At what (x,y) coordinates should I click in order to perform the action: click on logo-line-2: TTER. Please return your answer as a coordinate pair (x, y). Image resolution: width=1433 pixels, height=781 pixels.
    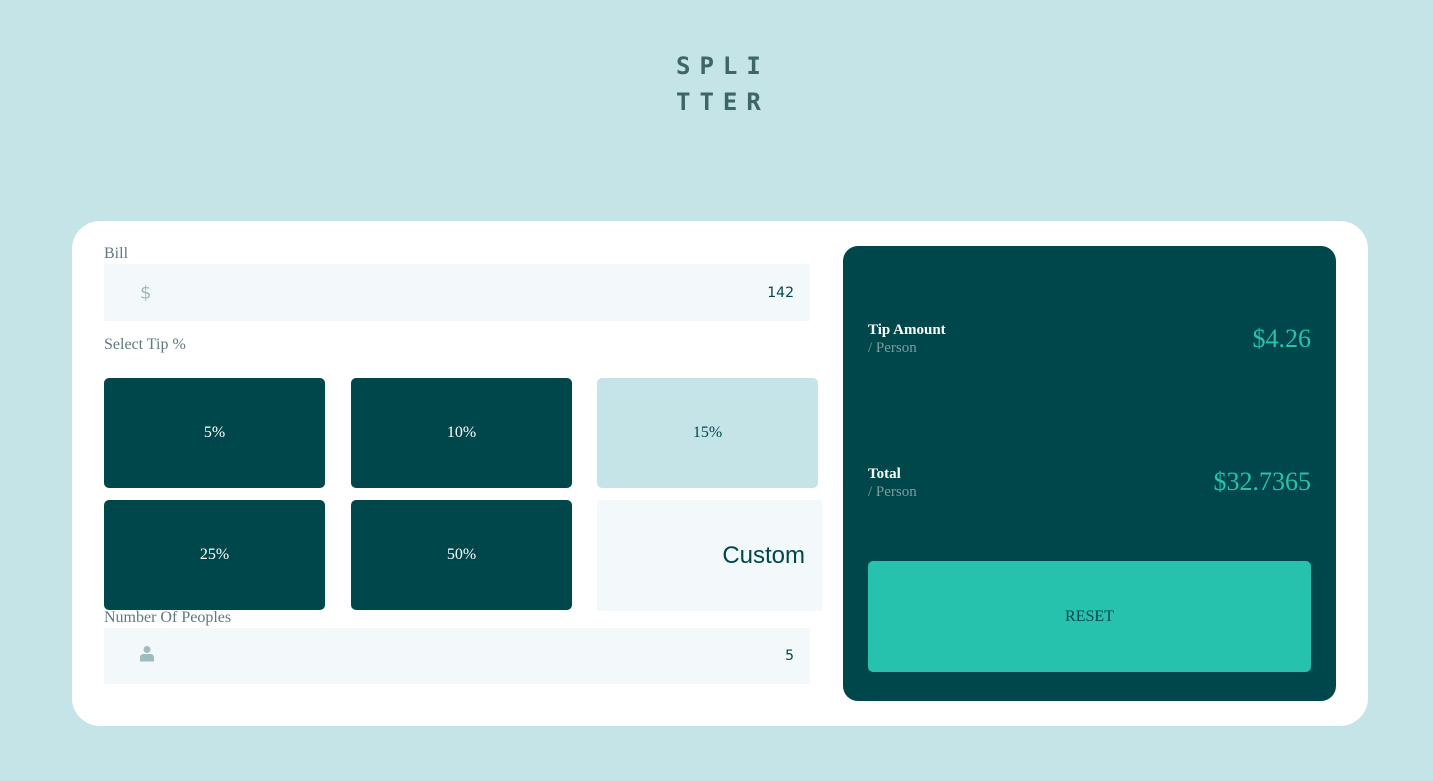
    Looking at the image, I should click on (723, 102).